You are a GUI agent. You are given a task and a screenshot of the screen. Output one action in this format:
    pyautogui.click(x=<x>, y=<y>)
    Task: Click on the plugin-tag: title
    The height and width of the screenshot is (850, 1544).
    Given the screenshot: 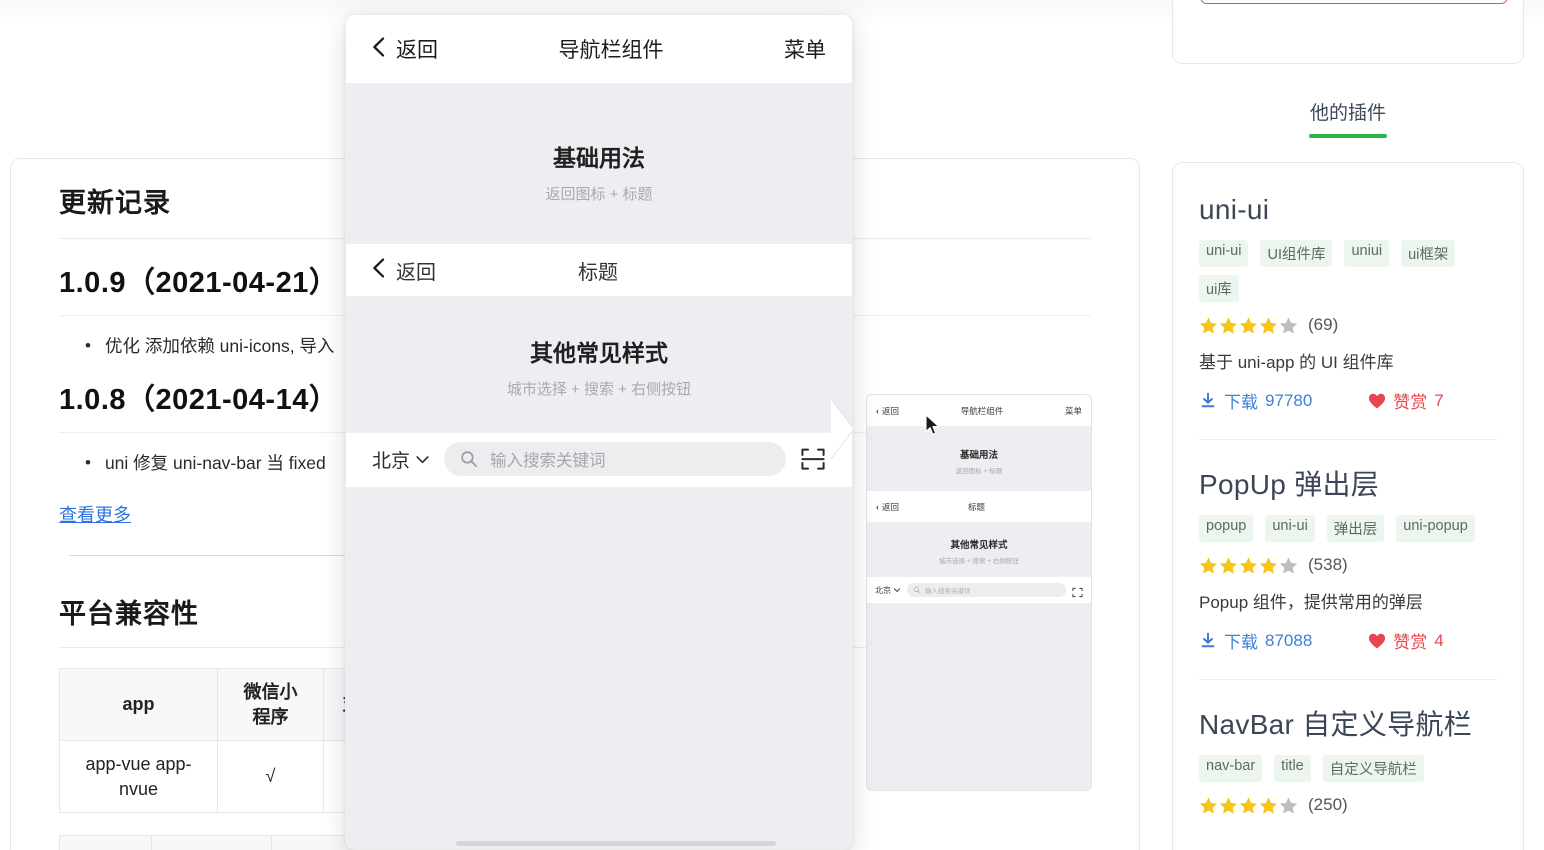 What is the action you would take?
    pyautogui.click(x=1292, y=769)
    